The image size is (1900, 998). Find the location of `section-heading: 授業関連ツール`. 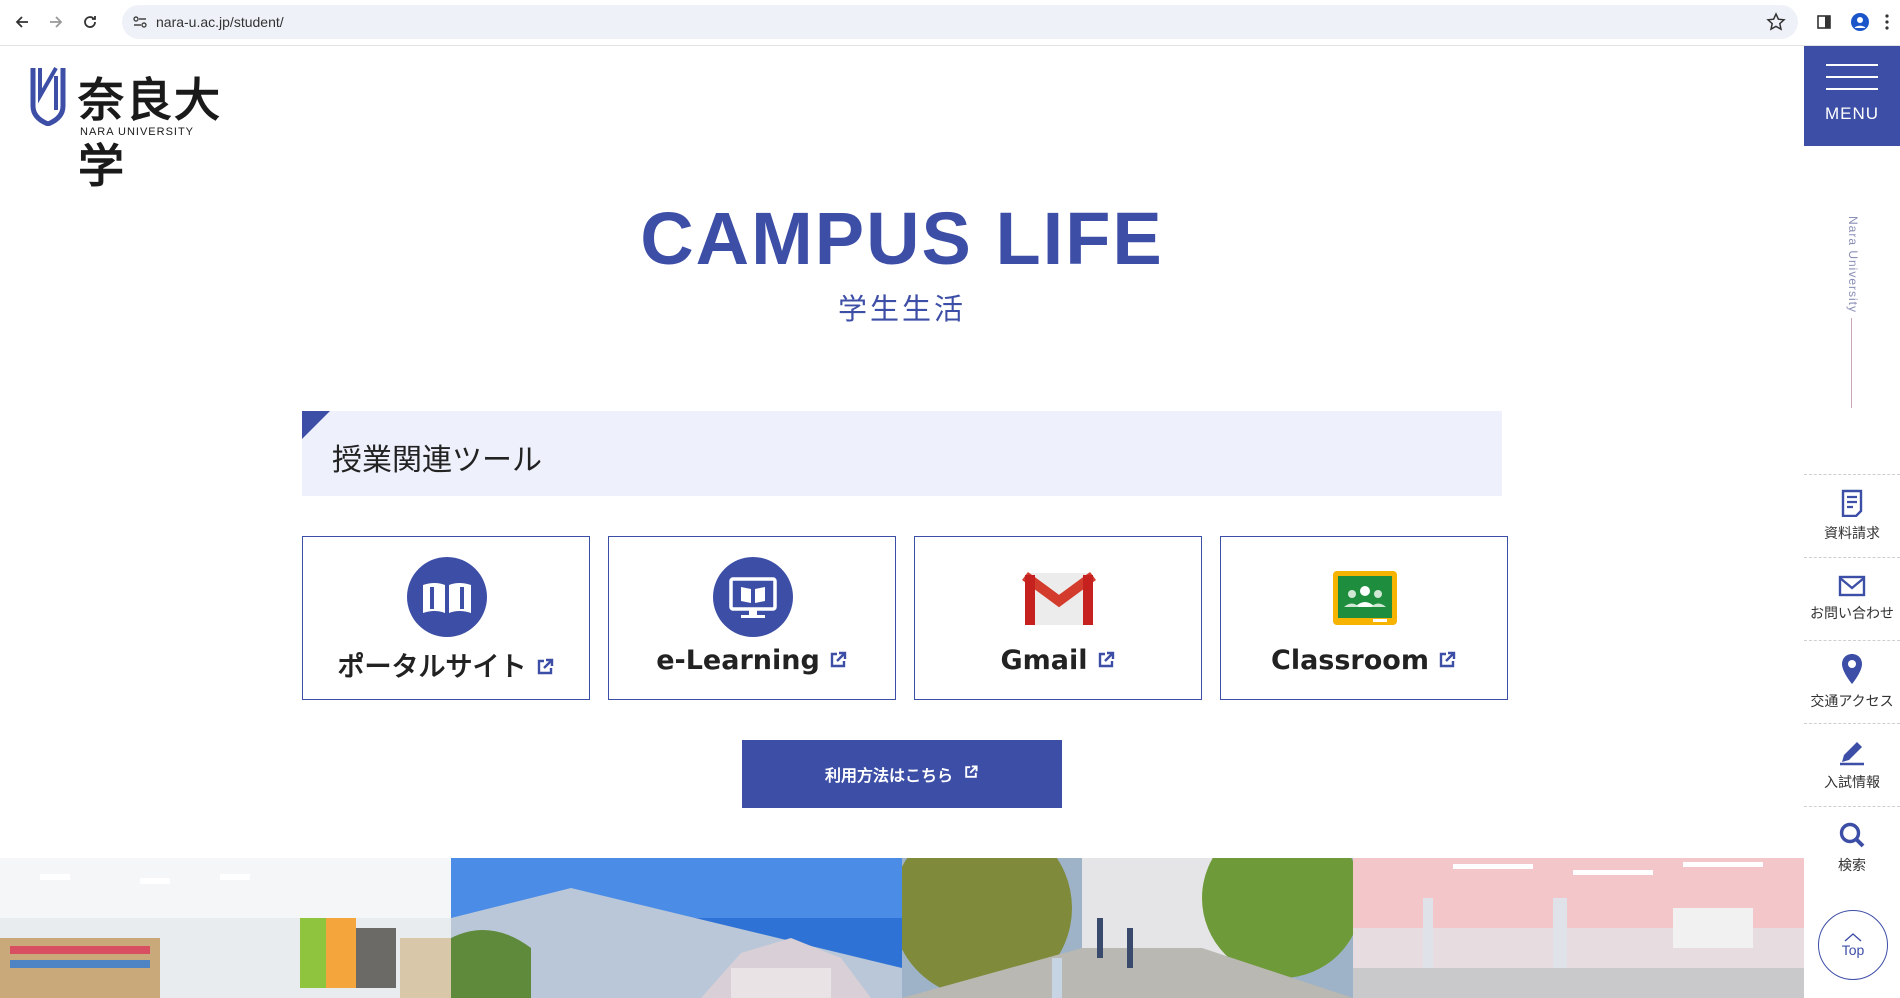

section-heading: 授業関連ツール is located at coordinates (902, 453).